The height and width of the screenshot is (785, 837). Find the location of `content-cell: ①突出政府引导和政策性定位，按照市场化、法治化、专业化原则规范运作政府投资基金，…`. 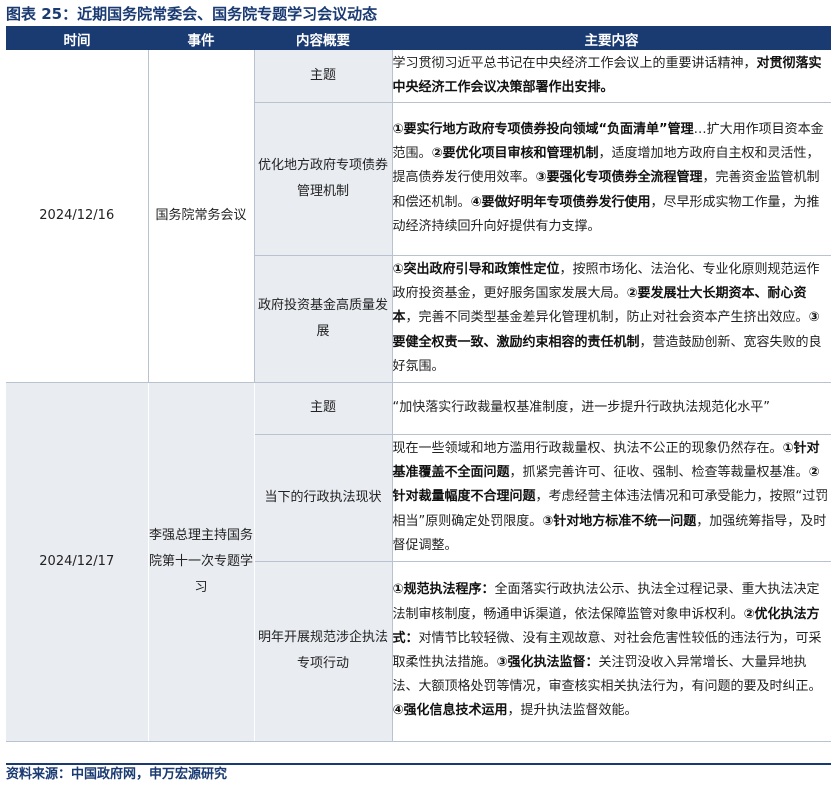

content-cell: ①突出政府引导和政策性定位，按照市场化、法治化、专业化原则规范运作政府投资基金，… is located at coordinates (611, 319).